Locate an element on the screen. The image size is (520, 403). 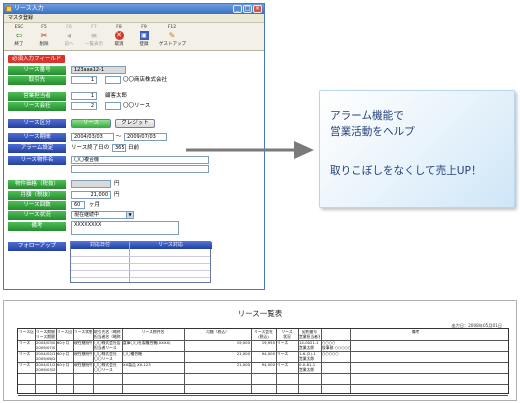
cancel-icon: ✕ is located at coordinates (119, 35).